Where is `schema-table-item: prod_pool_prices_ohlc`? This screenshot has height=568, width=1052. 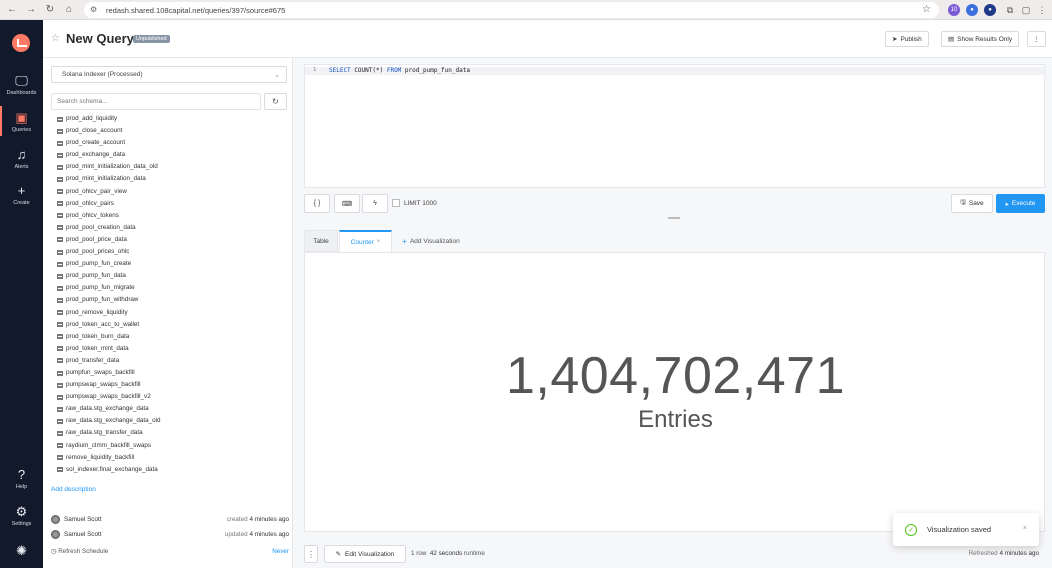 schema-table-item: prod_pool_prices_ohlc is located at coordinates (170, 252).